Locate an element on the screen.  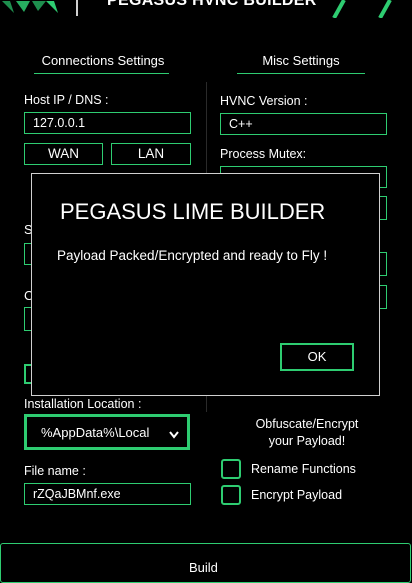
left-label-fragment-1: S is located at coordinates (27, 229).